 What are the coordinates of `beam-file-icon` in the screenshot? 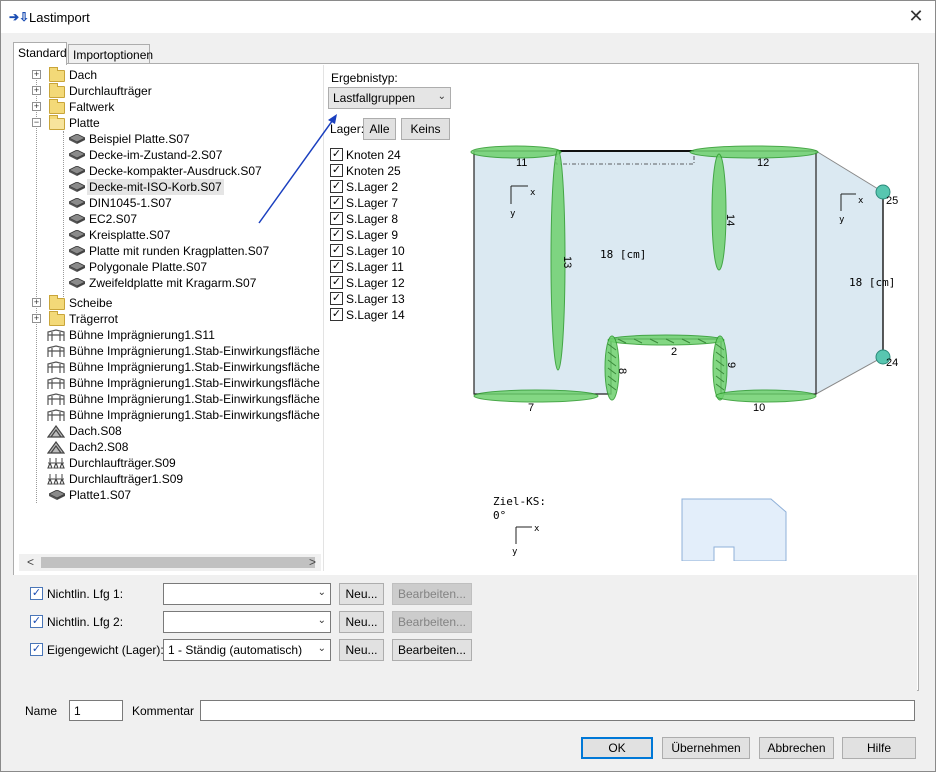 It's located at (56, 479).